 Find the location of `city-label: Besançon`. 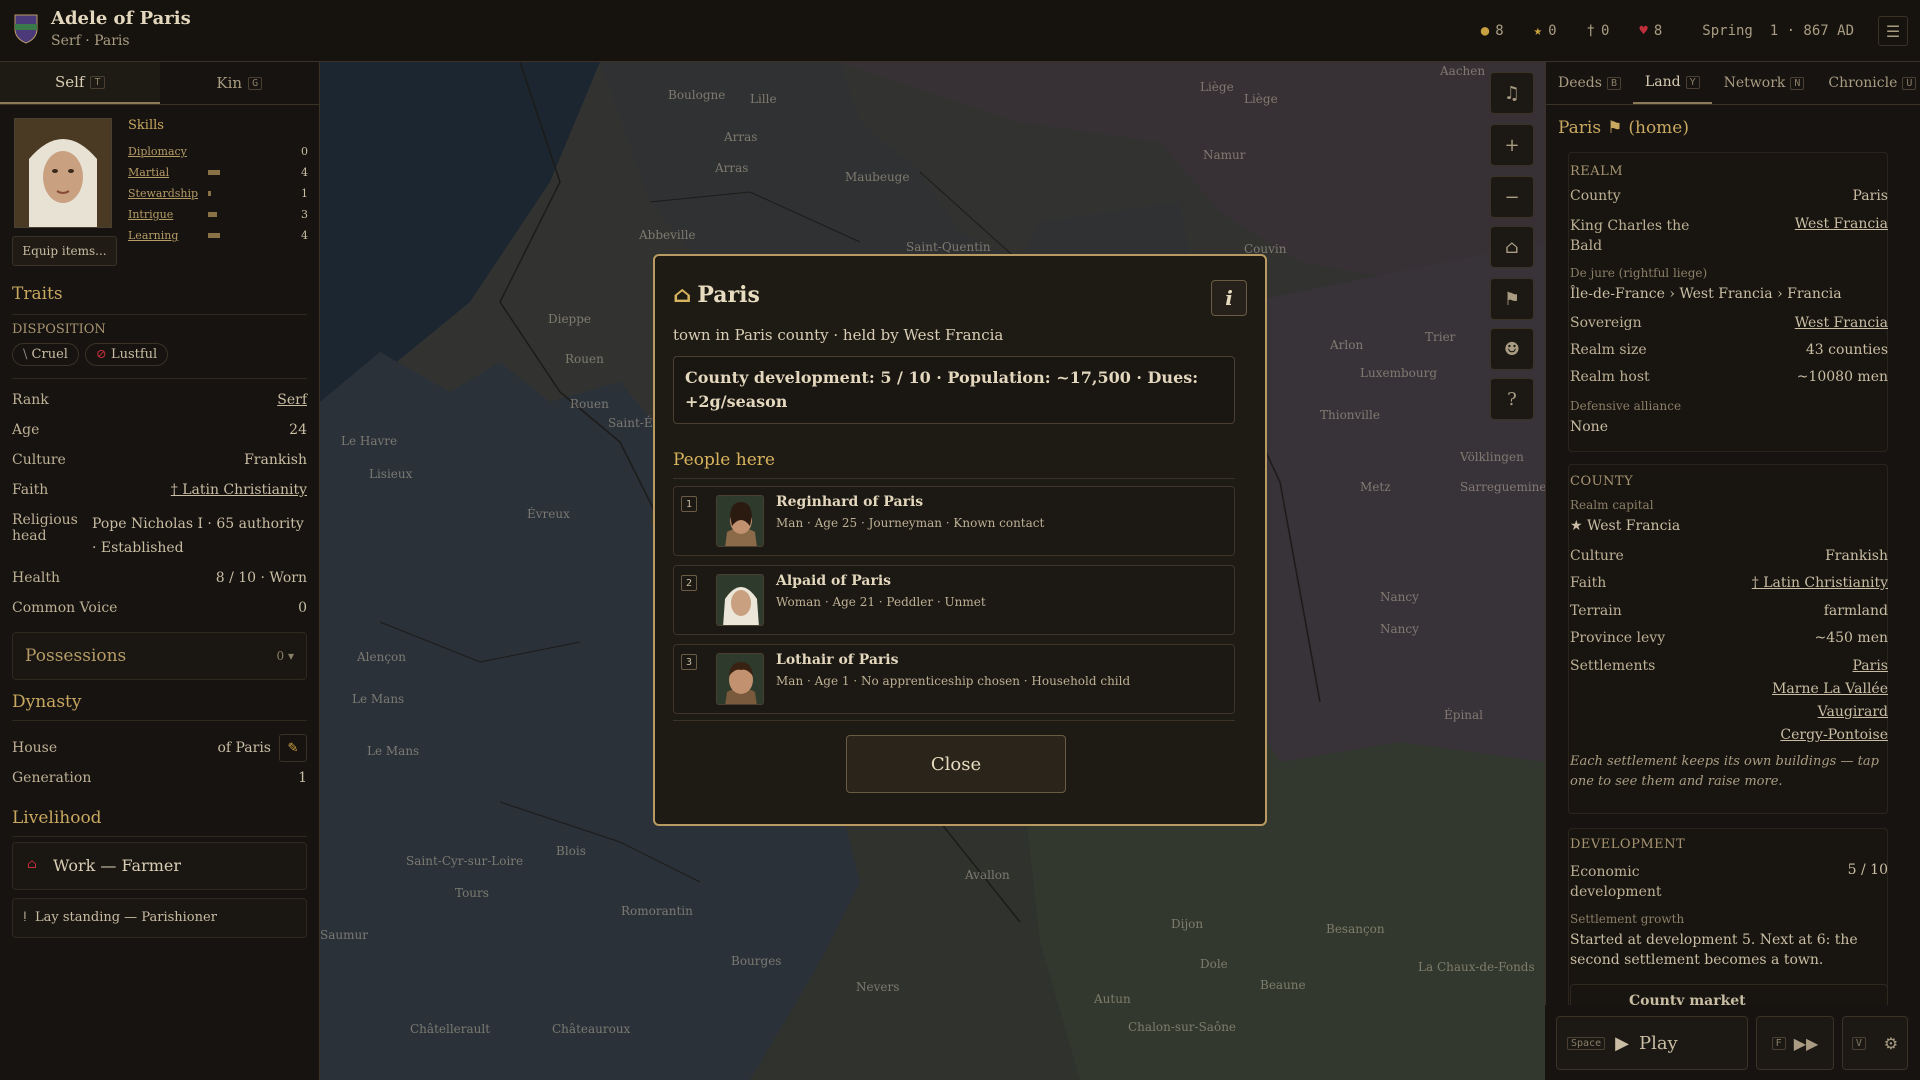

city-label: Besançon is located at coordinates (1355, 929).